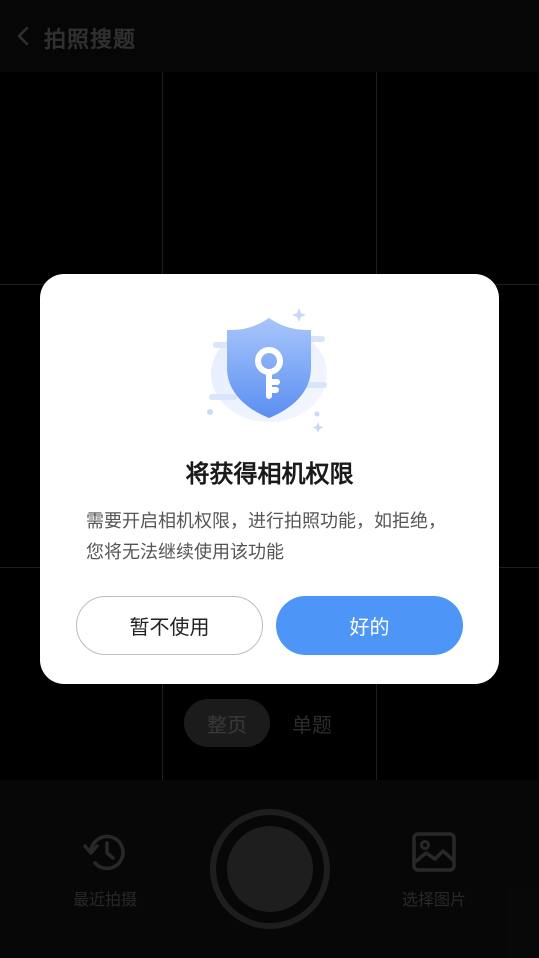 The height and width of the screenshot is (958, 539). I want to click on dialog-title: 将获得相机权限, so click(269, 474).